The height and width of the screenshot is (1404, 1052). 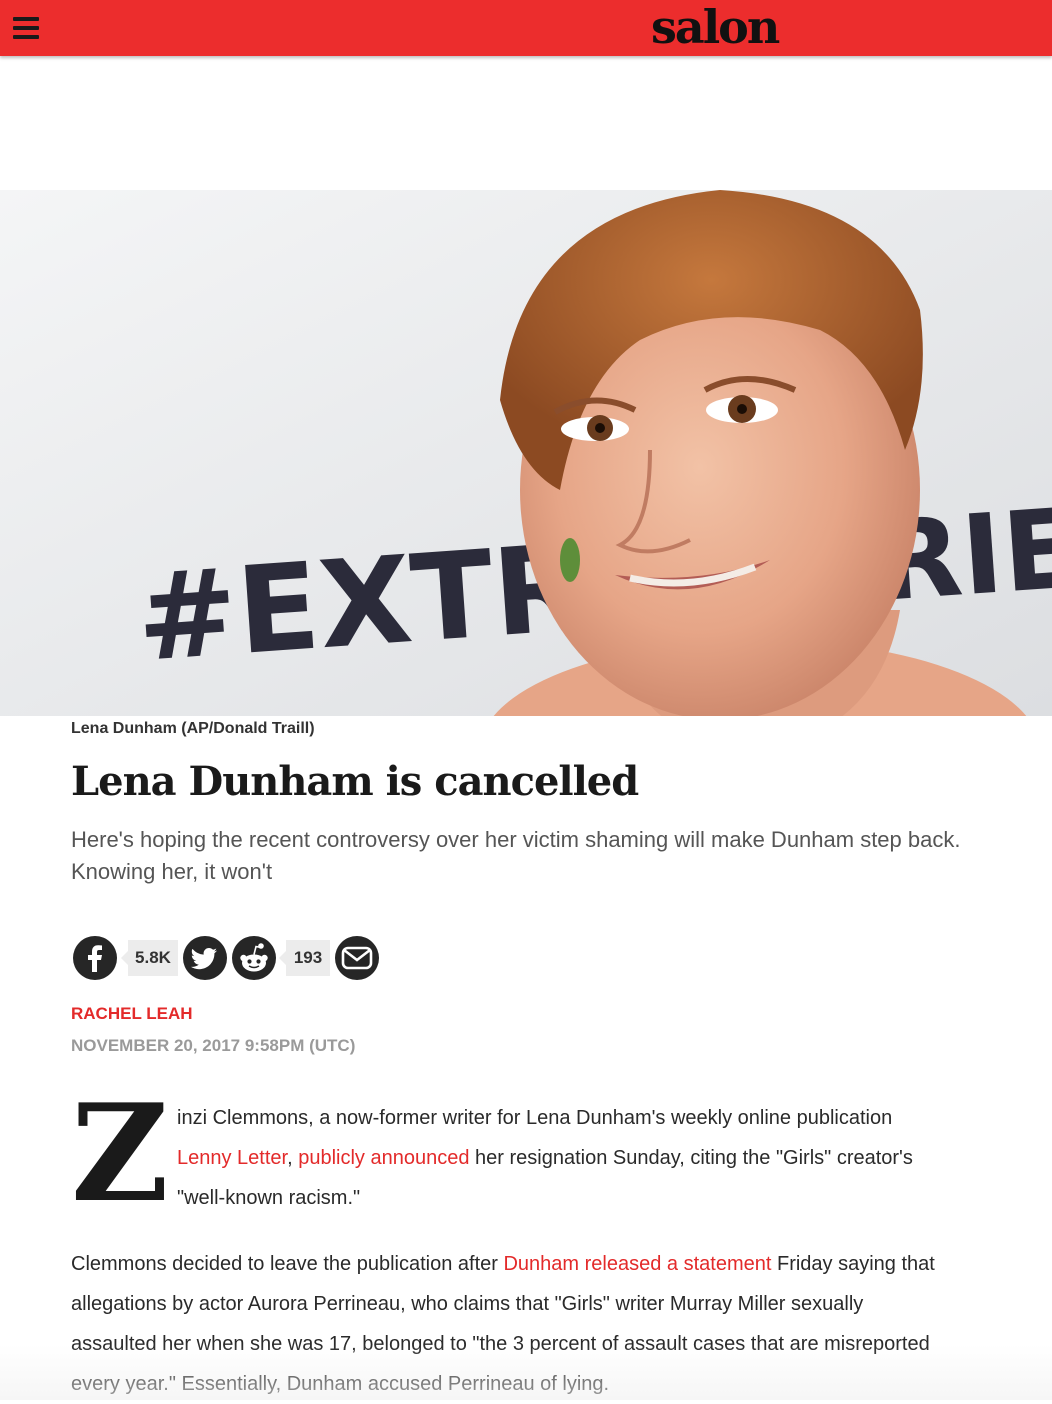 What do you see at coordinates (383, 1158) in the screenshot?
I see `publicly-announced-link: publicly announced` at bounding box center [383, 1158].